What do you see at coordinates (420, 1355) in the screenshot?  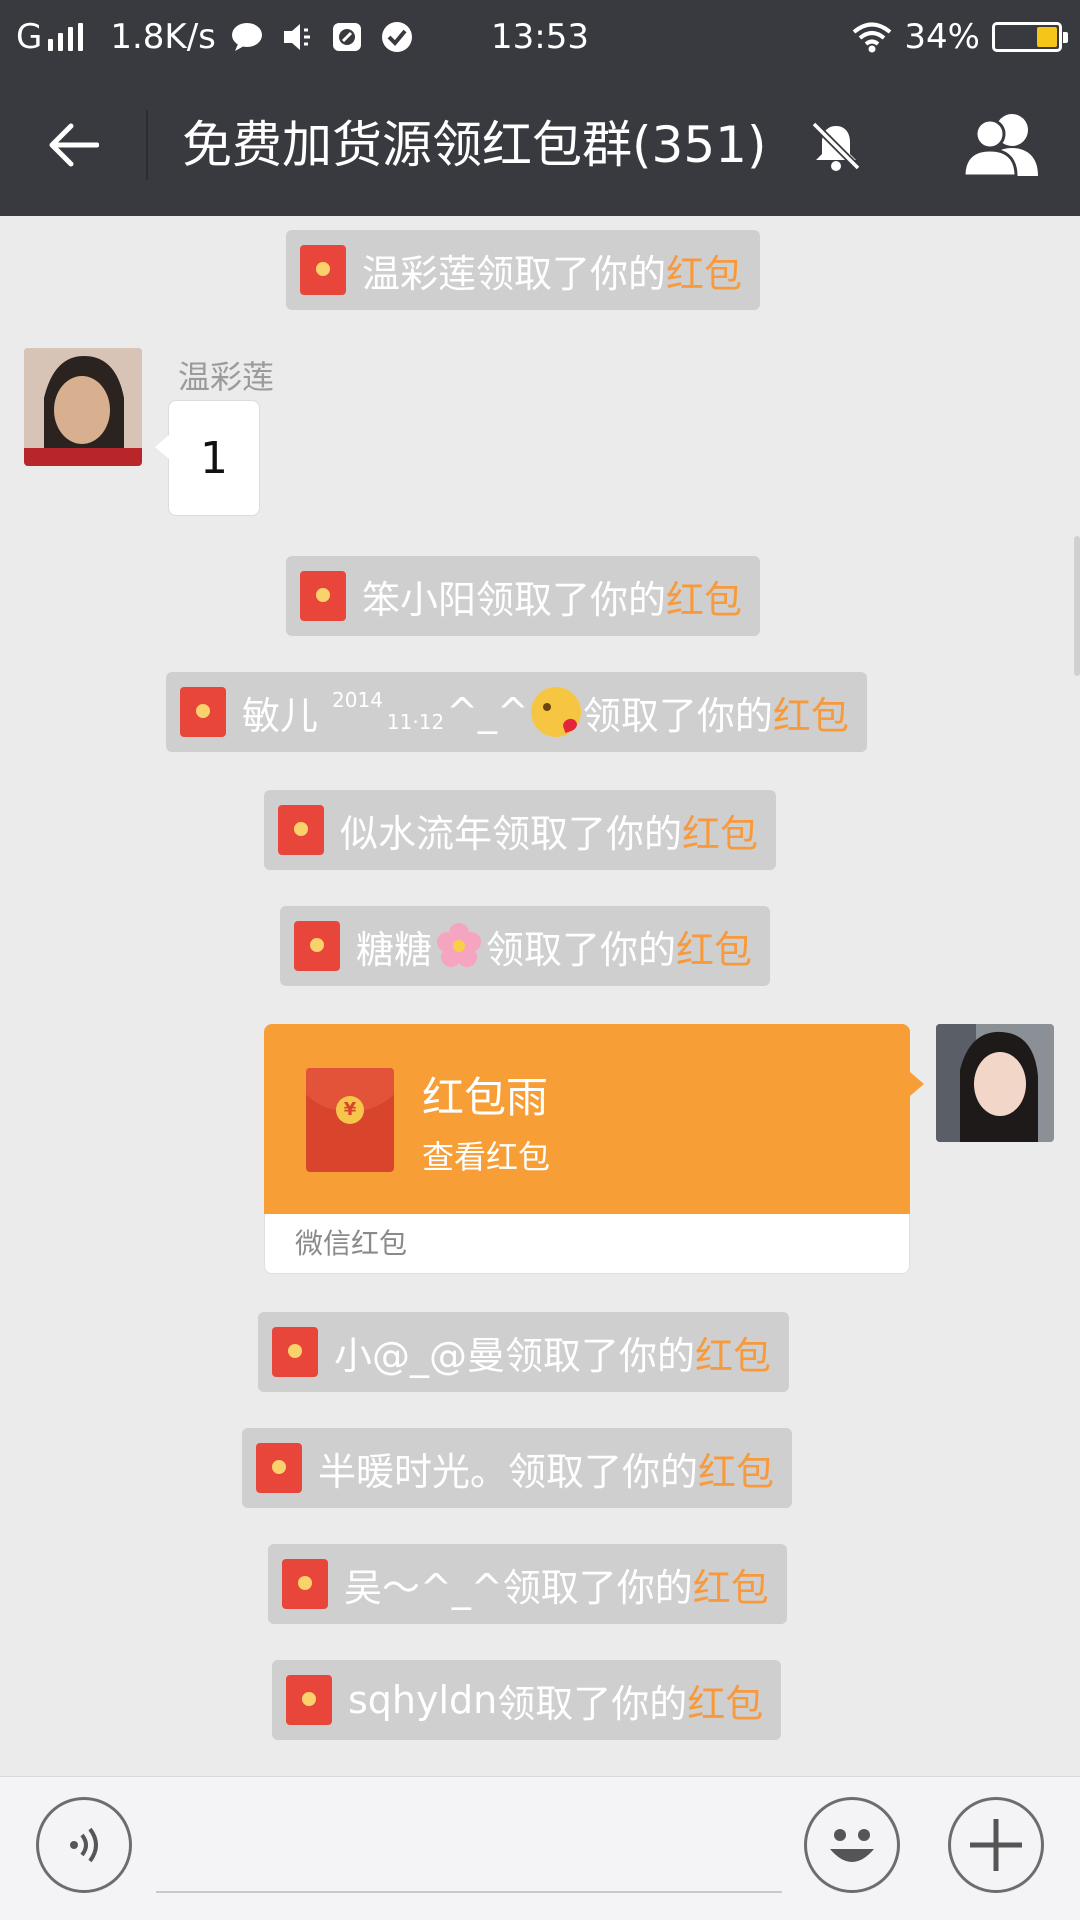 I see `claimer-name: 小@_@曼` at bounding box center [420, 1355].